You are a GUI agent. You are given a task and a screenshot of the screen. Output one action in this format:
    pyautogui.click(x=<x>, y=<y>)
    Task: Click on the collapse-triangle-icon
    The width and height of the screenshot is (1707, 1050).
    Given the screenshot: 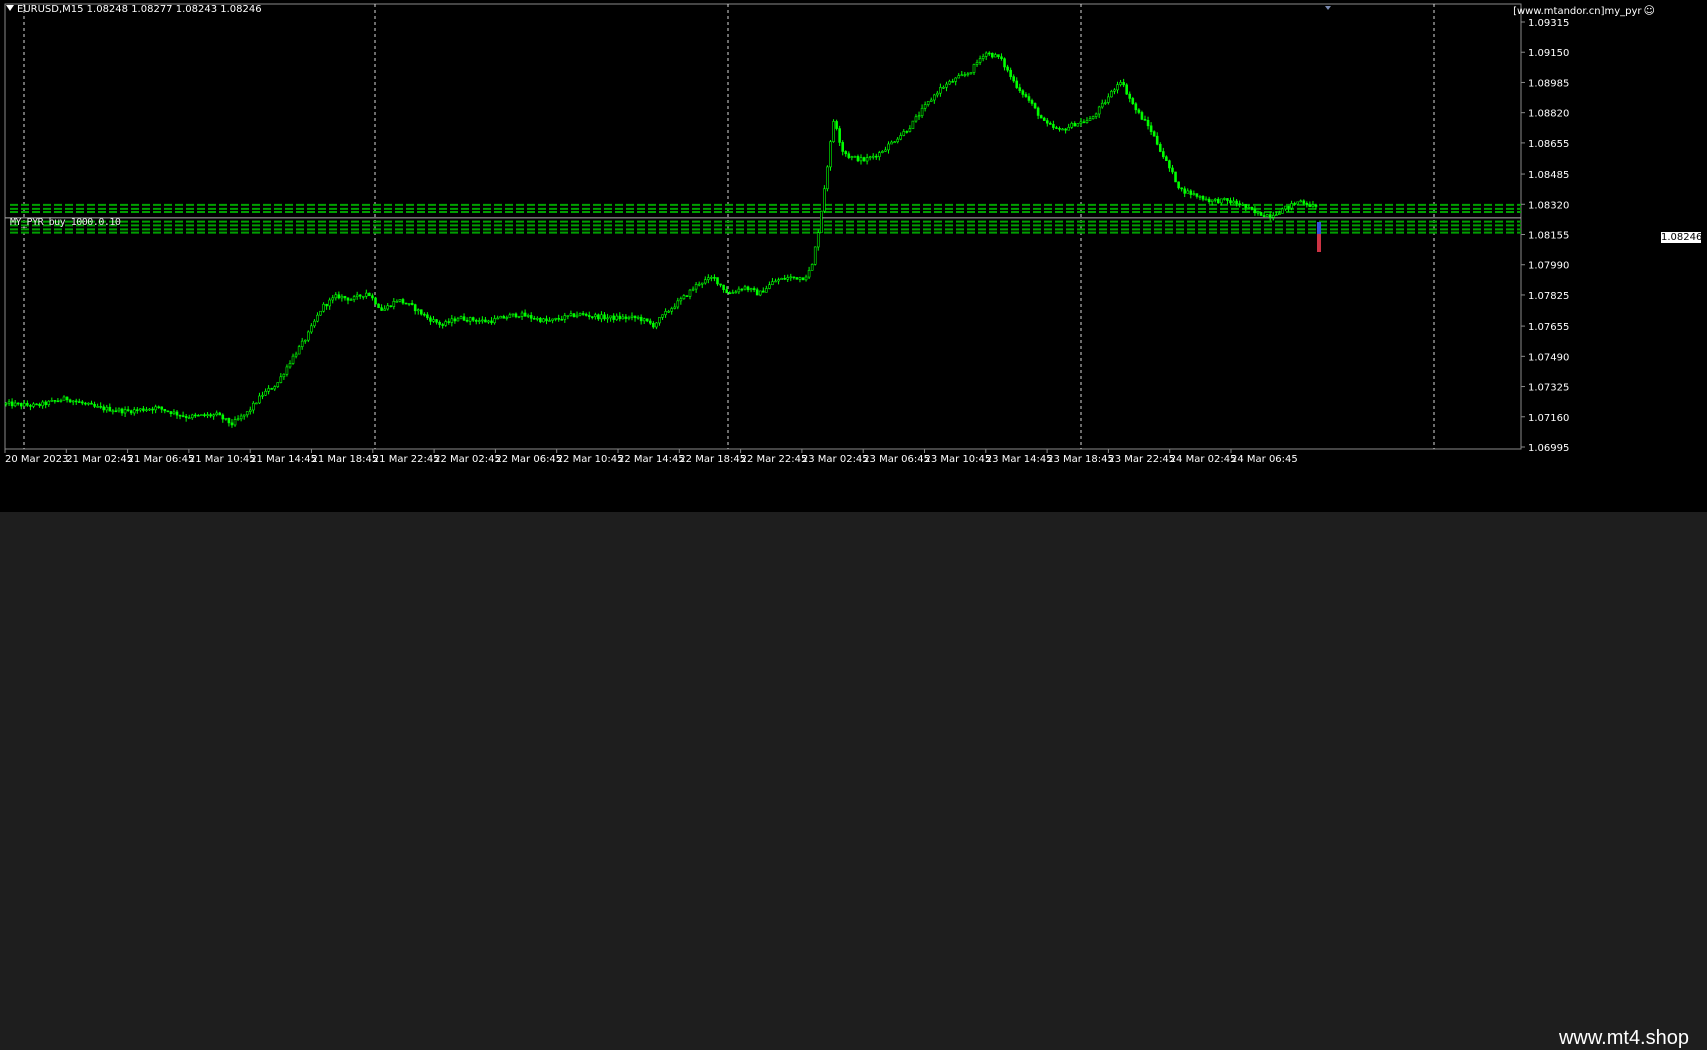 What is the action you would take?
    pyautogui.click(x=10, y=8)
    